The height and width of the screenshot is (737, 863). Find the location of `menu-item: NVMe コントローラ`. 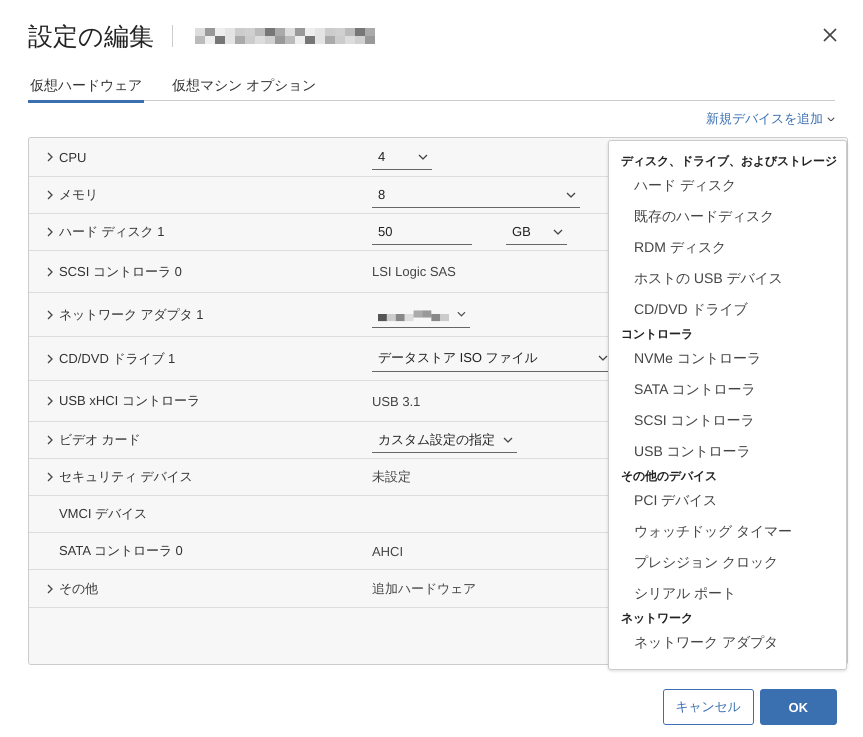

menu-item: NVMe コントローラ is located at coordinates (731, 358).